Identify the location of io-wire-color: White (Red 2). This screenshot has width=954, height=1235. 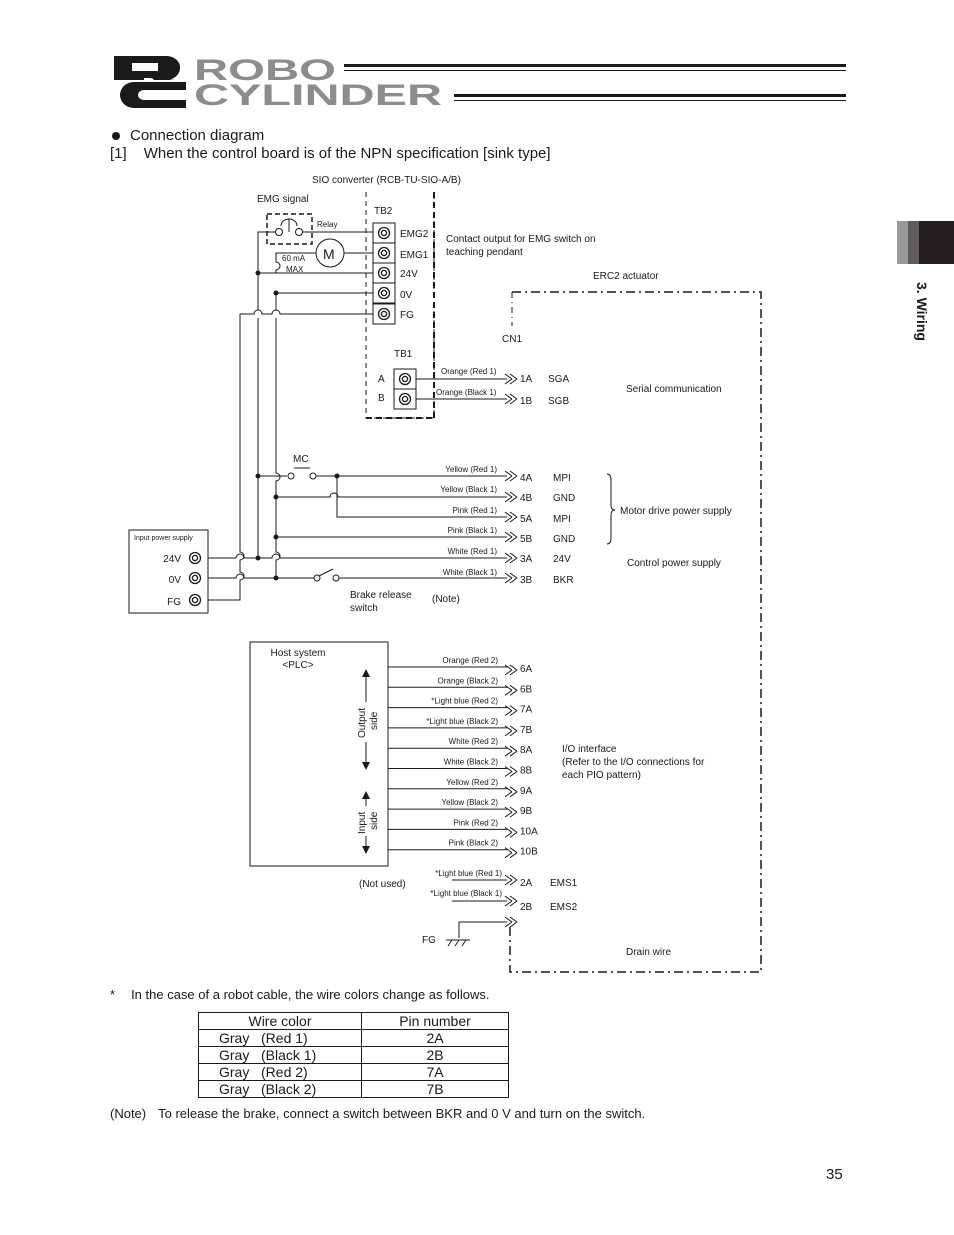
(474, 741).